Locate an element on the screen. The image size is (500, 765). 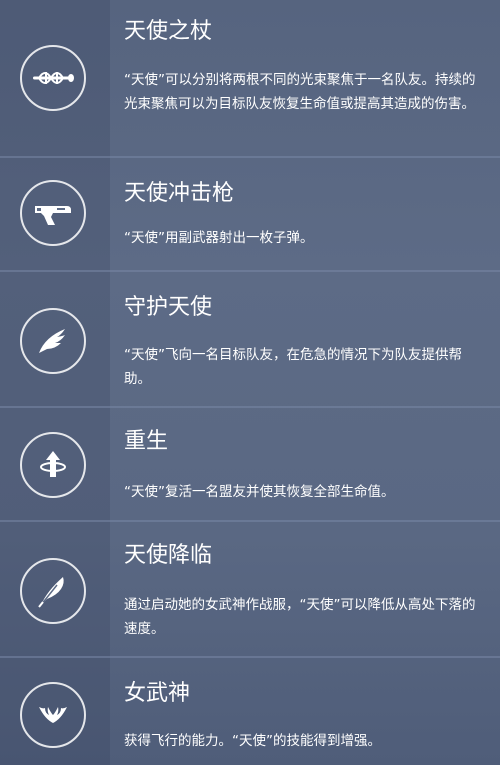
feather-icon is located at coordinates (53, 591).